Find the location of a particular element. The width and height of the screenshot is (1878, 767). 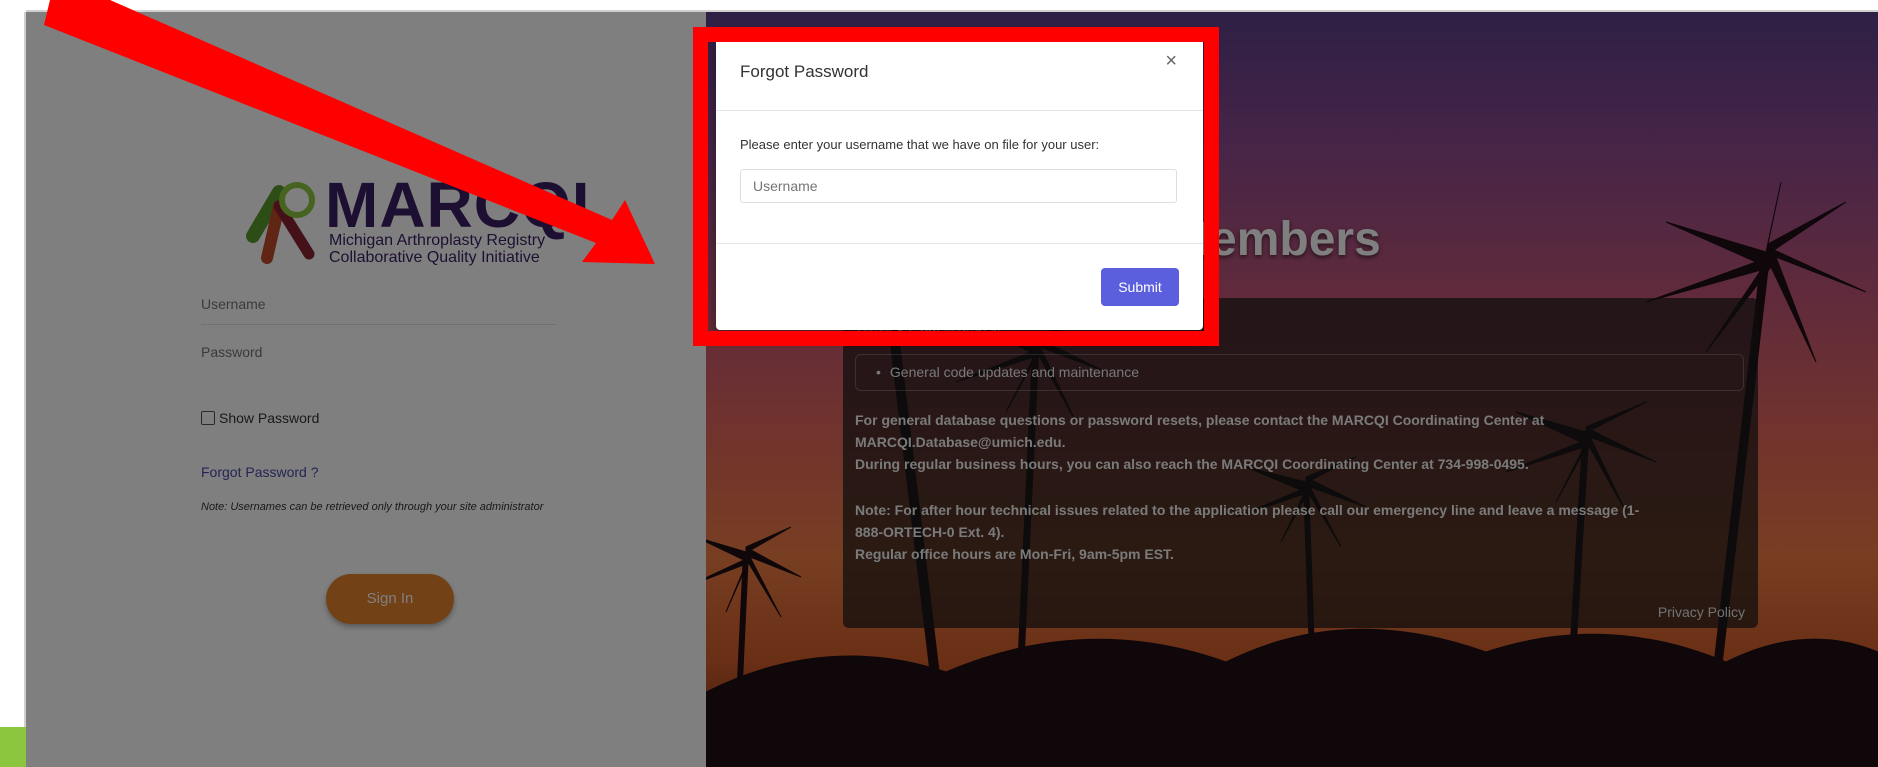

highlight-rectangle is located at coordinates (956, 186).